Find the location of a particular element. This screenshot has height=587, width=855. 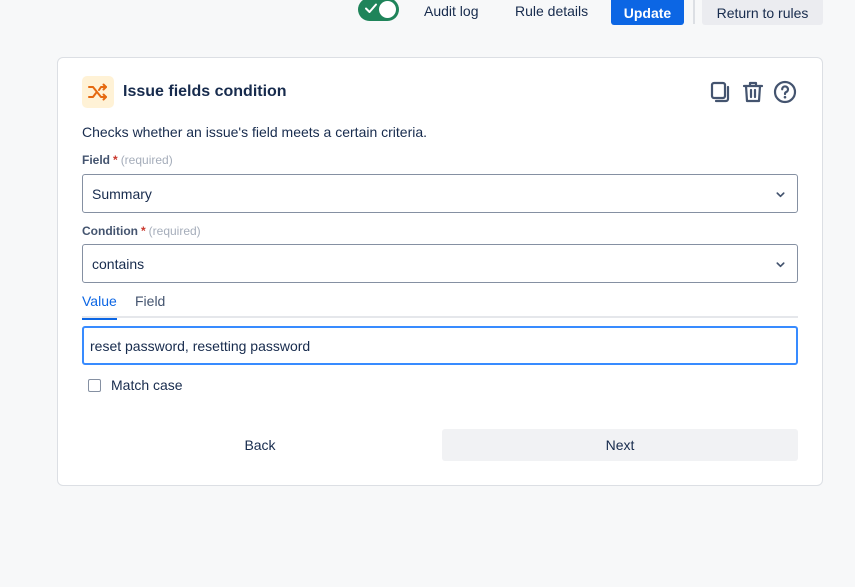

audit-log-link: Audit log is located at coordinates (451, 11).